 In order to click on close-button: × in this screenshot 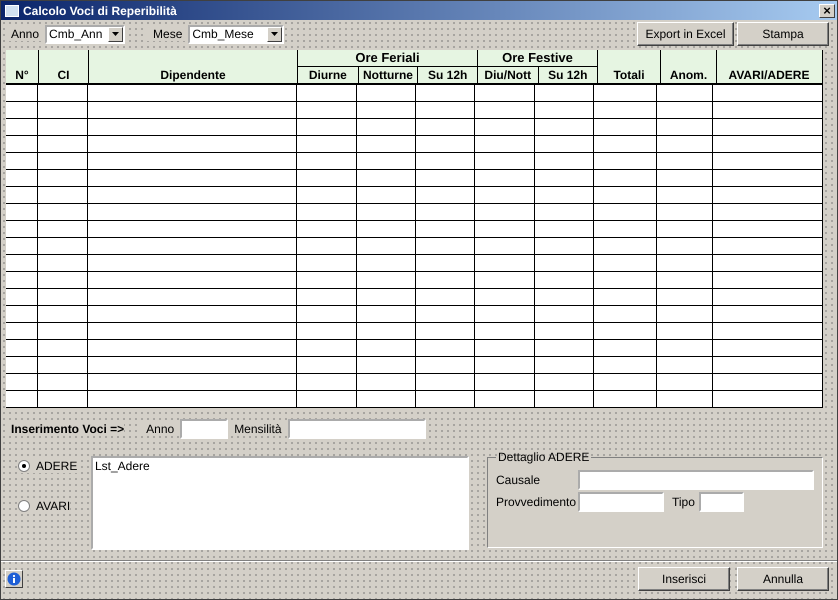, I will do `click(827, 11)`.